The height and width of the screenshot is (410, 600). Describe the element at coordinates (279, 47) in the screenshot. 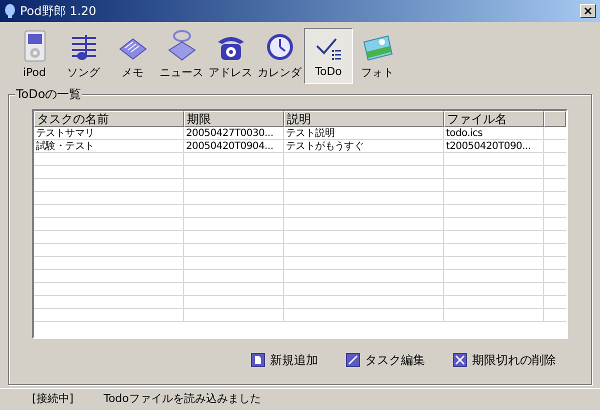

I see `clock-icon` at that location.